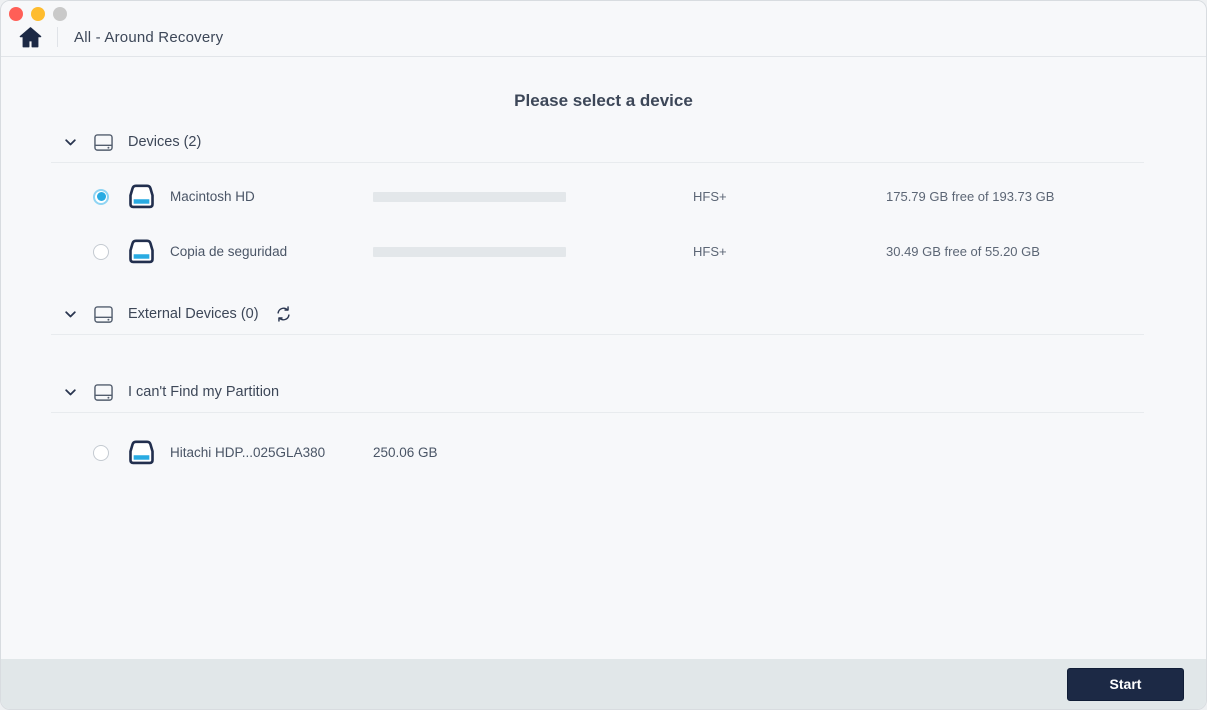 This screenshot has width=1207, height=710. I want to click on collapse-external-button, so click(71, 314).